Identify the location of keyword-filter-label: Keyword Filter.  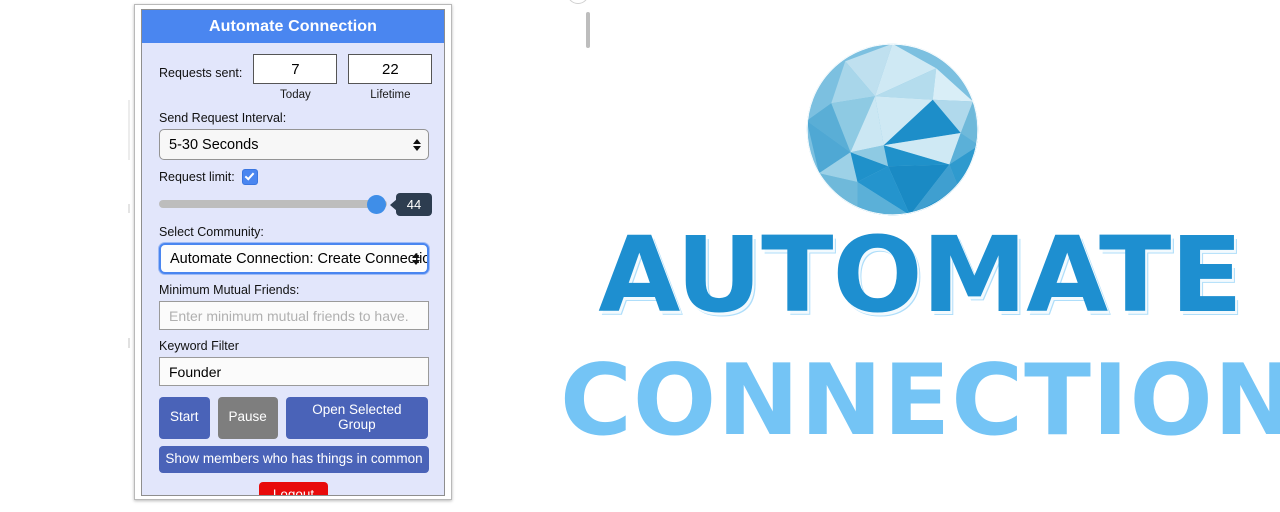
(199, 346).